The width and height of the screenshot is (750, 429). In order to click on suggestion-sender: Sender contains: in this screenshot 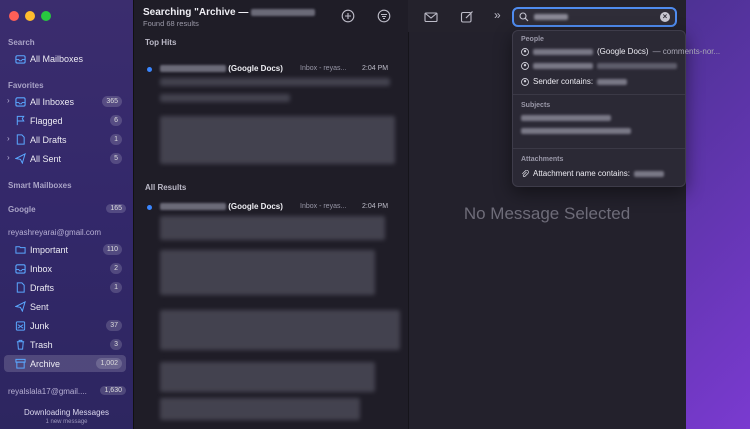, I will do `click(574, 81)`.